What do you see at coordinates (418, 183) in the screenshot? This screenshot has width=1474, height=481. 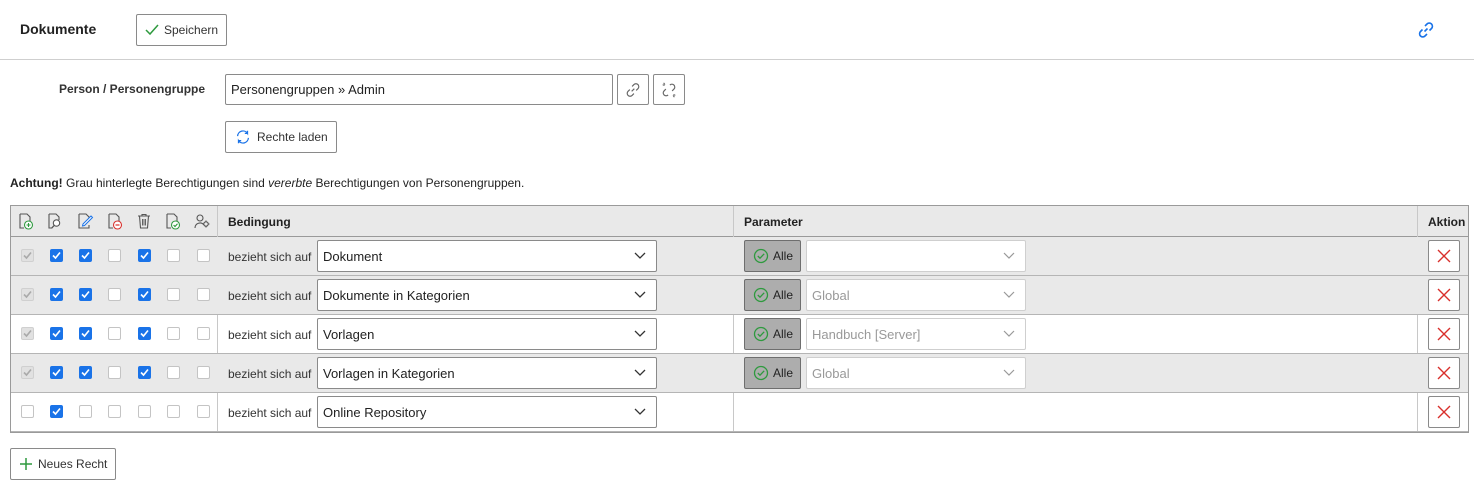 I see `notice-text-2: Berechtigungen von Personengruppen.` at bounding box center [418, 183].